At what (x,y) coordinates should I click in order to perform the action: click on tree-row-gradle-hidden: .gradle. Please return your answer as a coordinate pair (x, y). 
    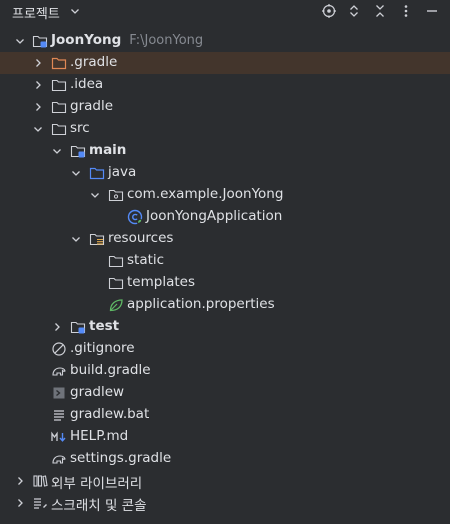
    Looking at the image, I should click on (225, 63).